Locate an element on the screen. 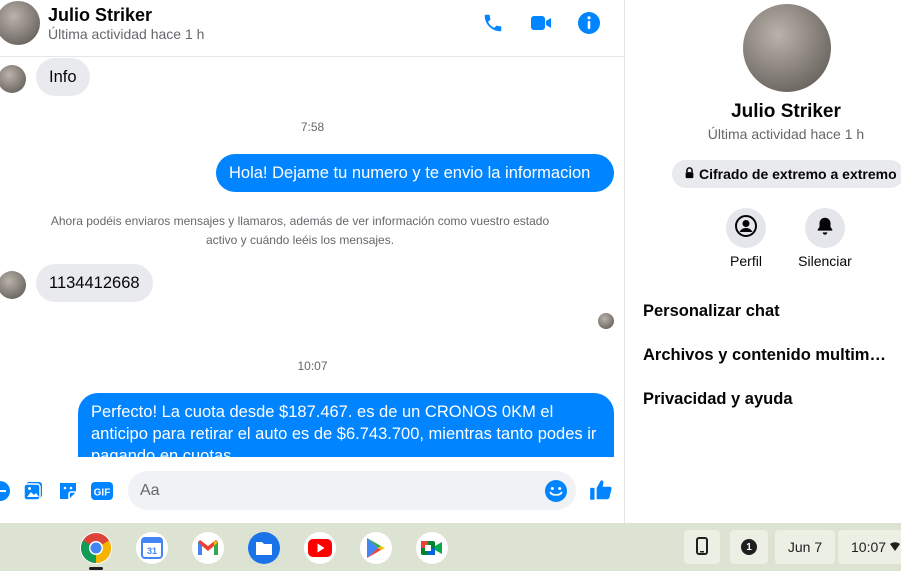  clock-time: 10:07 is located at coordinates (869, 547).